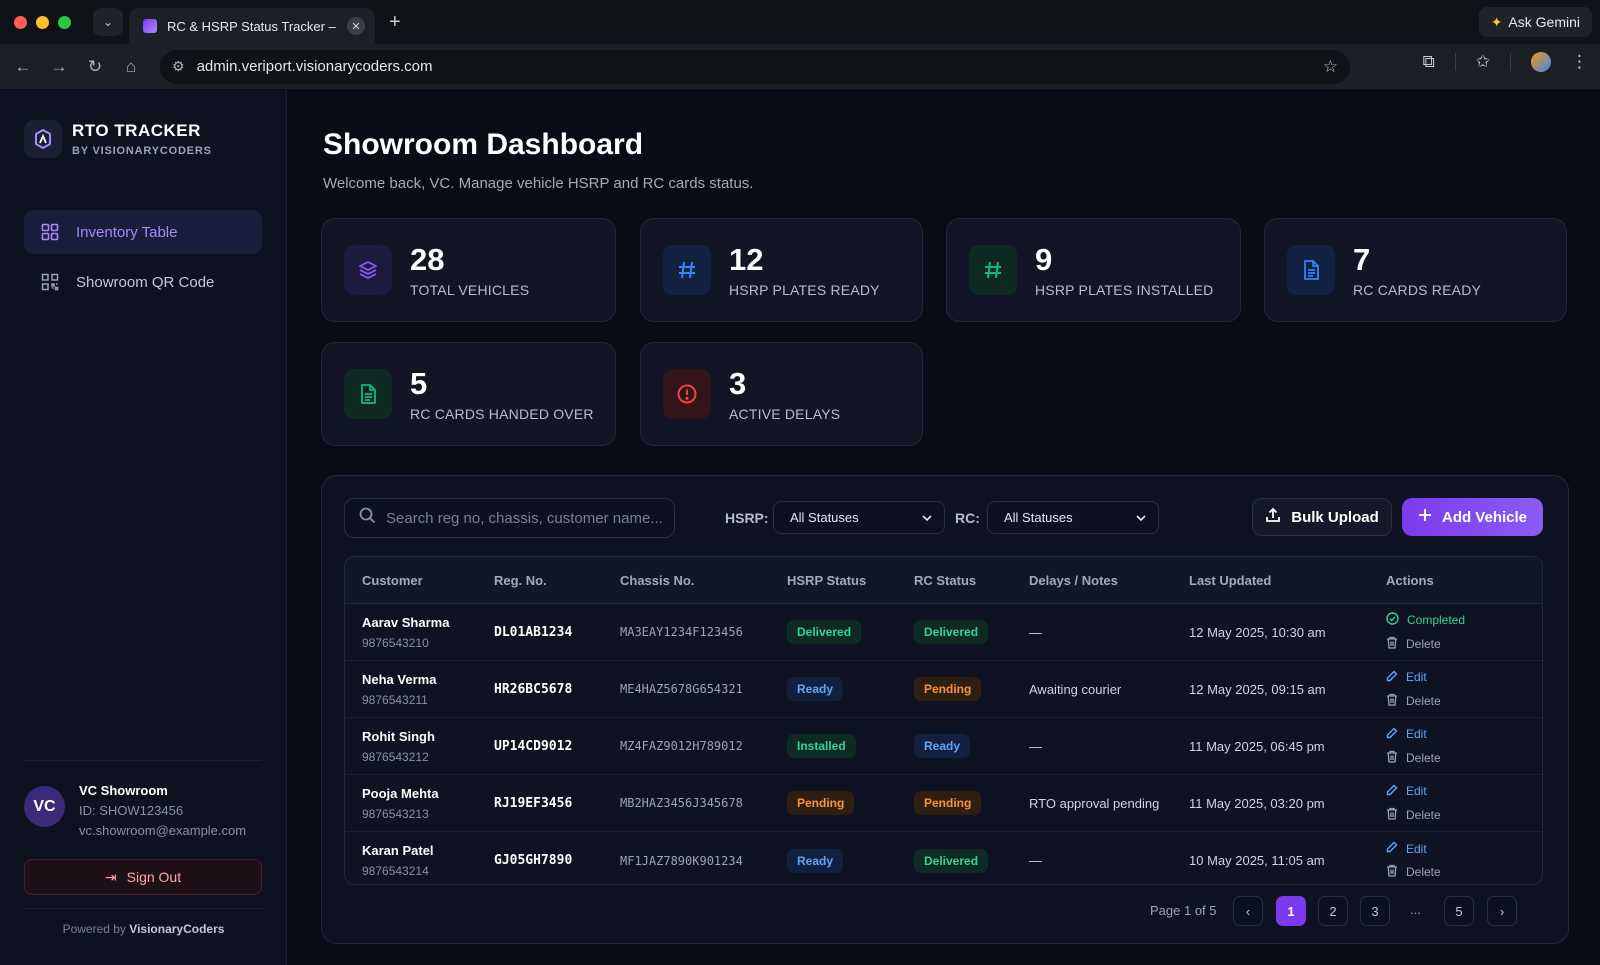 The image size is (1600, 965). What do you see at coordinates (1124, 290) in the screenshot?
I see `stat-label: HSRP PLATES INSTALLED` at bounding box center [1124, 290].